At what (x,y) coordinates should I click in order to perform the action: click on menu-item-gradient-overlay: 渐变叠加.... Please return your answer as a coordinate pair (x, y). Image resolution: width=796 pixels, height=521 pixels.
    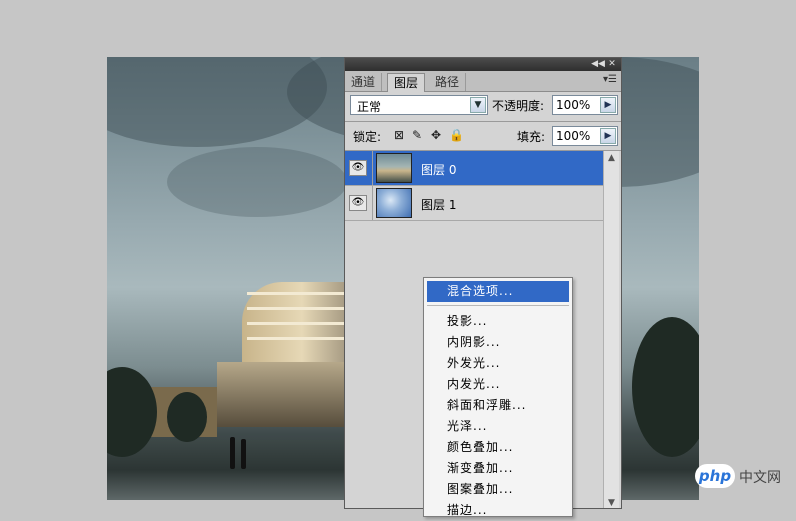
    Looking at the image, I should click on (498, 468).